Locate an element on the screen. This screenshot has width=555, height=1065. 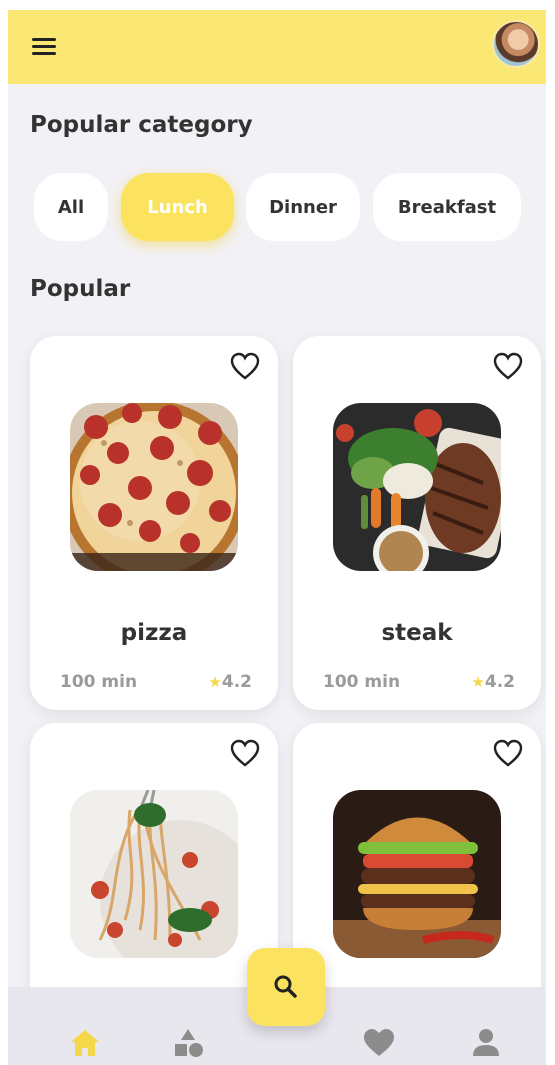
category-chip-breakfast: Breakfast is located at coordinates (447, 207).